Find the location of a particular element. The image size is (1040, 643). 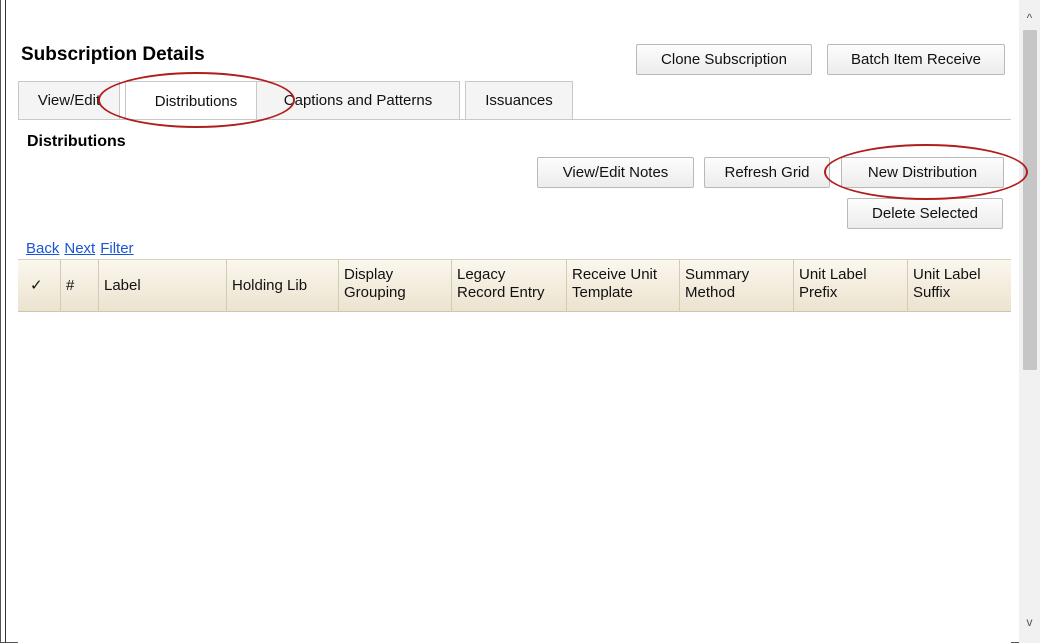

column-number-header: # is located at coordinates (79, 286).